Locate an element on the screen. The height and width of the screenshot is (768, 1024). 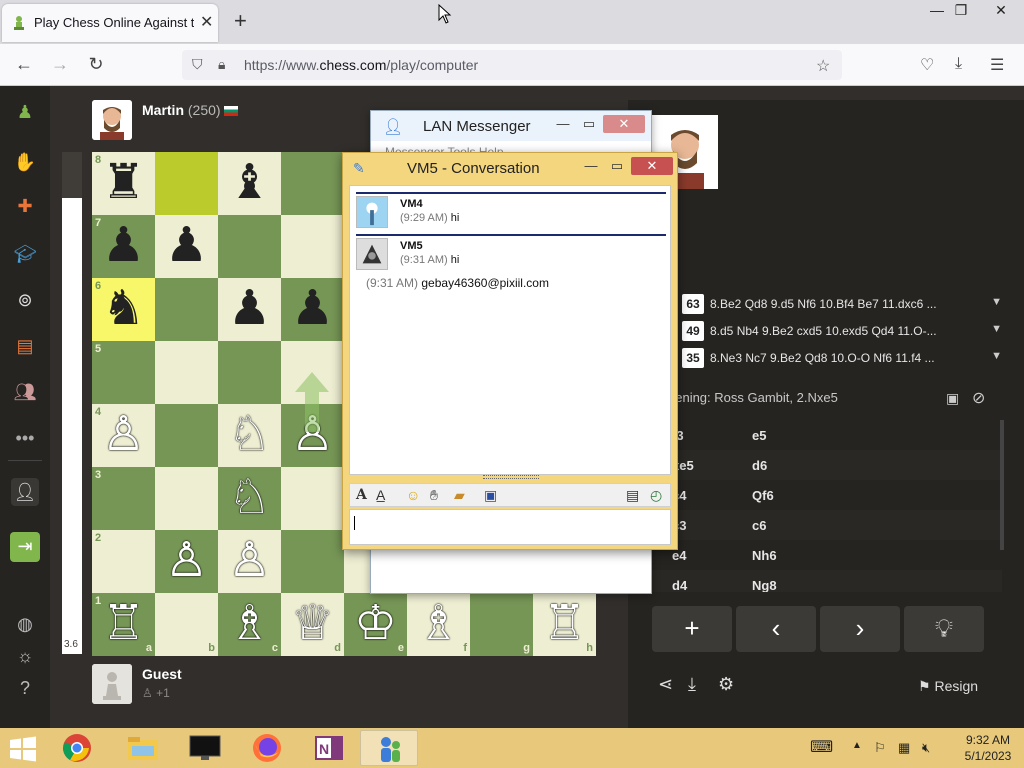
lock-icon: 🔒︎ is located at coordinates (221, 64).